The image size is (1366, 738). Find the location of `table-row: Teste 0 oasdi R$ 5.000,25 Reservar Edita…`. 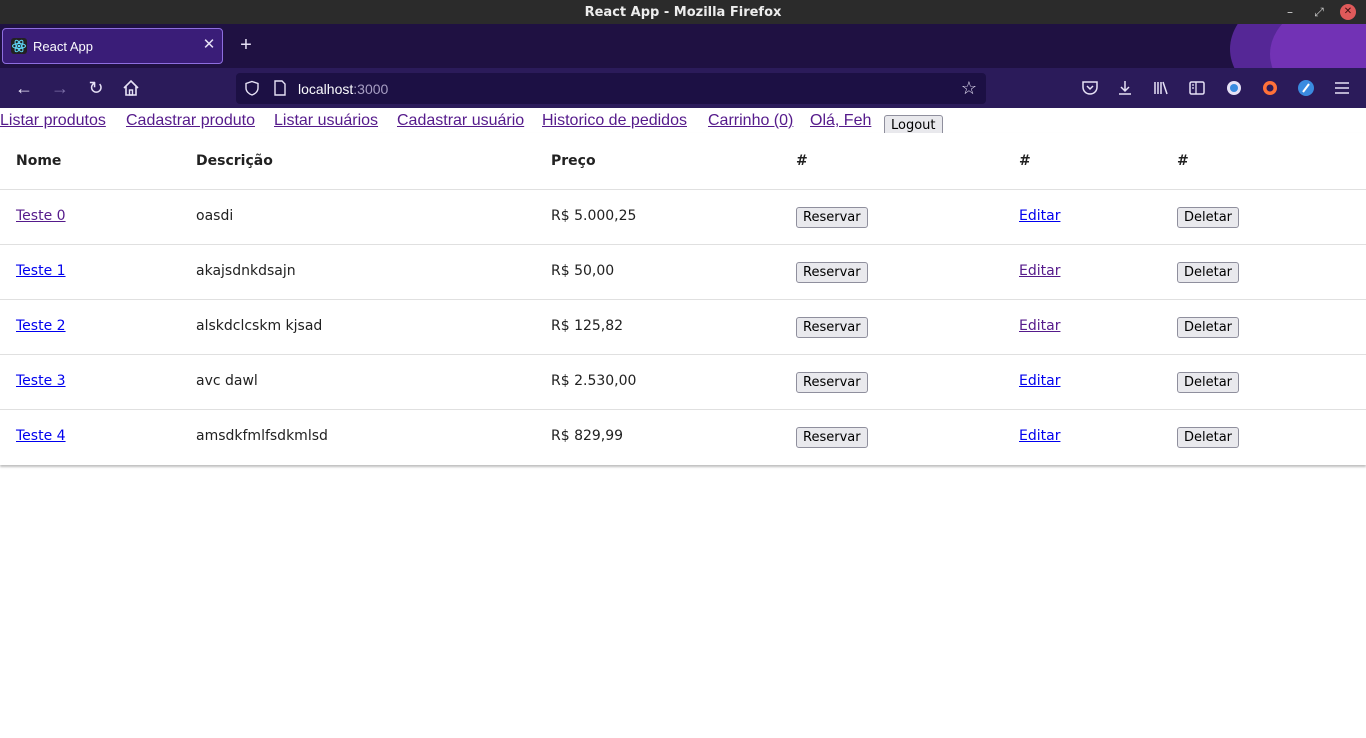

table-row: Teste 0 oasdi R$ 5.000,25 Reservar Edita… is located at coordinates (683, 217).